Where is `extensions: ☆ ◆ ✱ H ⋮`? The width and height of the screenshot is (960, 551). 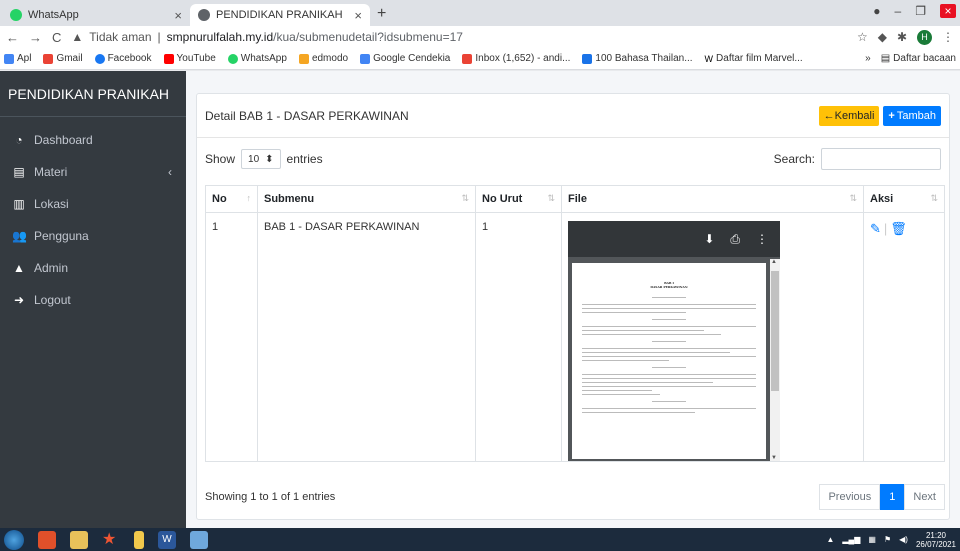
extensions: ☆ ◆ ✱ H ⋮ is located at coordinates (905, 37).